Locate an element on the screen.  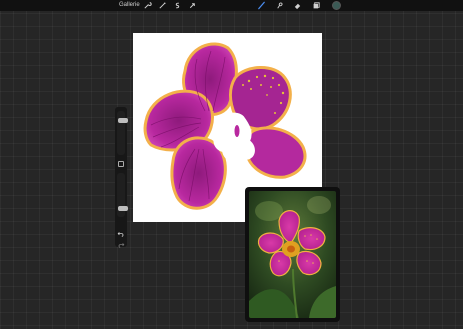
top-toolbar is located at coordinates (231, 5).